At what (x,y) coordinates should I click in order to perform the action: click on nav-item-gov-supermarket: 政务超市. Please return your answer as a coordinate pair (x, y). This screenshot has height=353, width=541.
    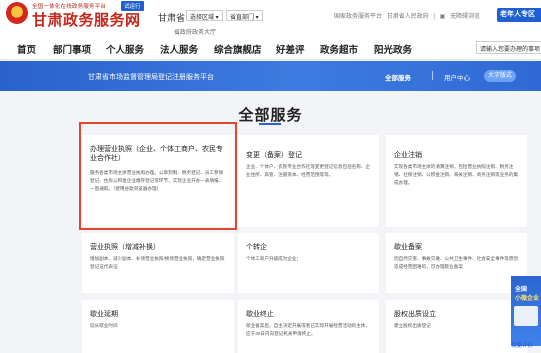
    Looking at the image, I should click on (339, 49).